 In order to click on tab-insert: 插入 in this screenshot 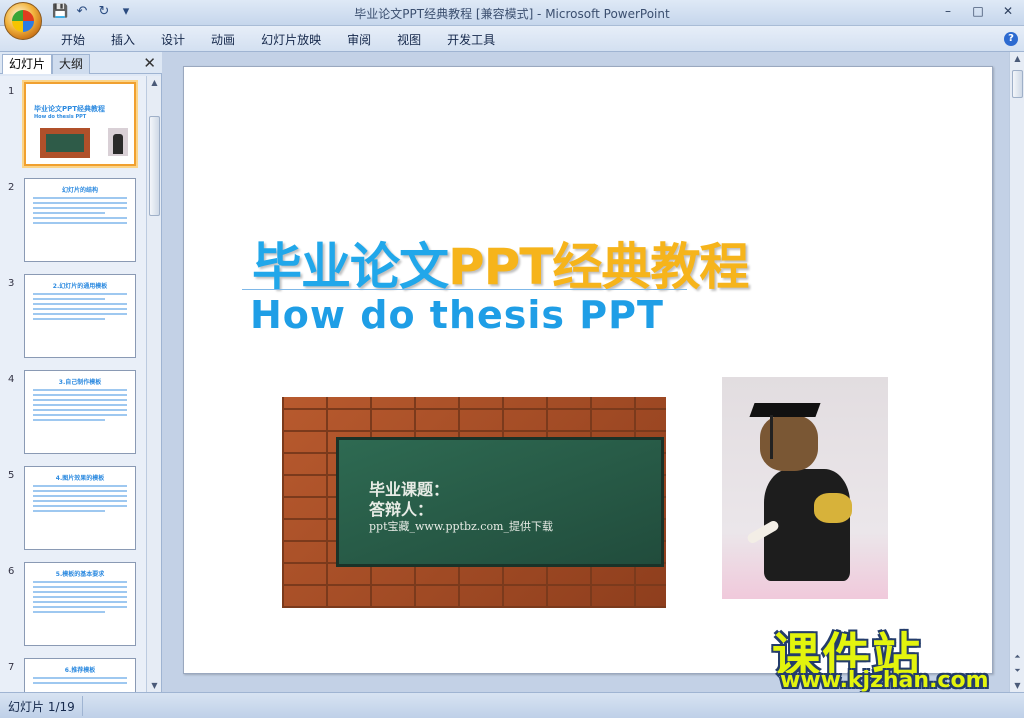, I will do `click(123, 39)`.